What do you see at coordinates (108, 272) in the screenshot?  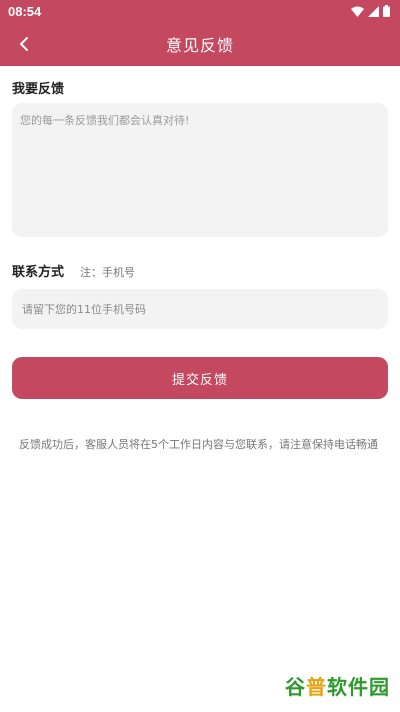 I see `contact-note: 注：手机号` at bounding box center [108, 272].